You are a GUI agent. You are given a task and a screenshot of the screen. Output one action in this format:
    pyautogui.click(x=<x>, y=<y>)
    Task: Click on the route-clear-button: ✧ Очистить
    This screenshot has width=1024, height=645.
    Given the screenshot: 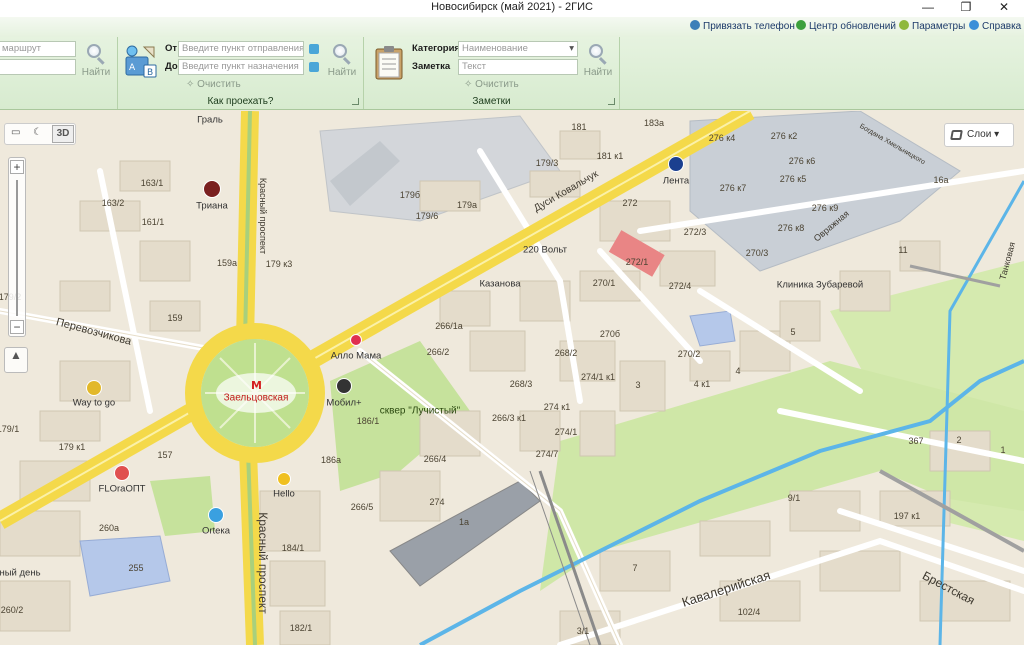 What is the action you would take?
    pyautogui.click(x=213, y=84)
    